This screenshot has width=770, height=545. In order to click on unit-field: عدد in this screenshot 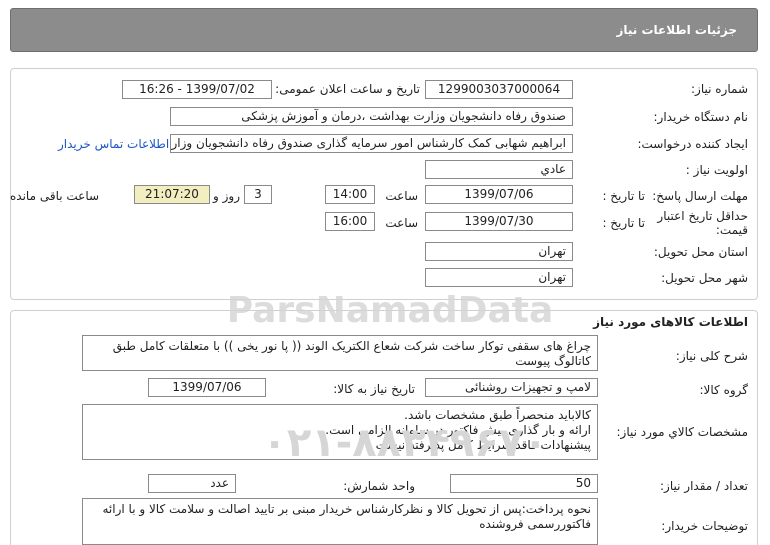, I will do `click(192, 483)`.